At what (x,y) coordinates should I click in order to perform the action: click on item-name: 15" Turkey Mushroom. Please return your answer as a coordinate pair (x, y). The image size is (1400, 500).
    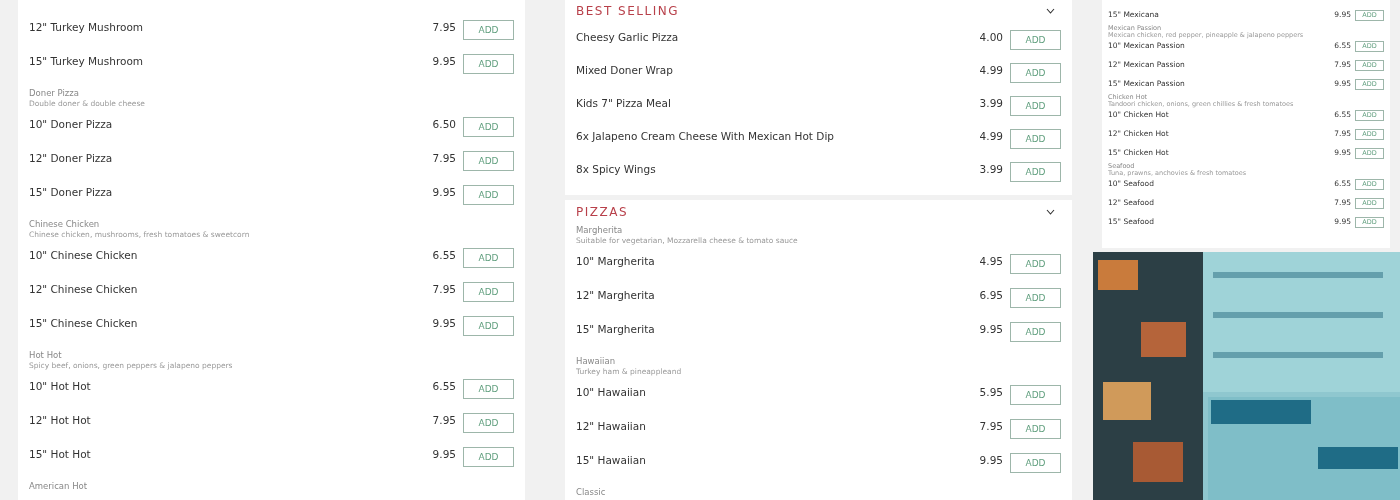
    Looking at the image, I should click on (87, 61).